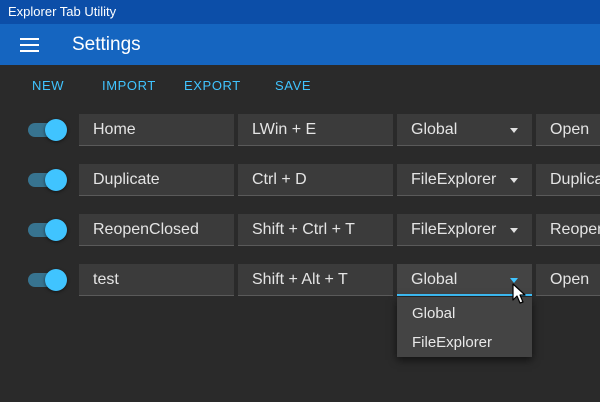 Image resolution: width=600 pixels, height=402 pixels. I want to click on save-button: SAVE, so click(293, 86).